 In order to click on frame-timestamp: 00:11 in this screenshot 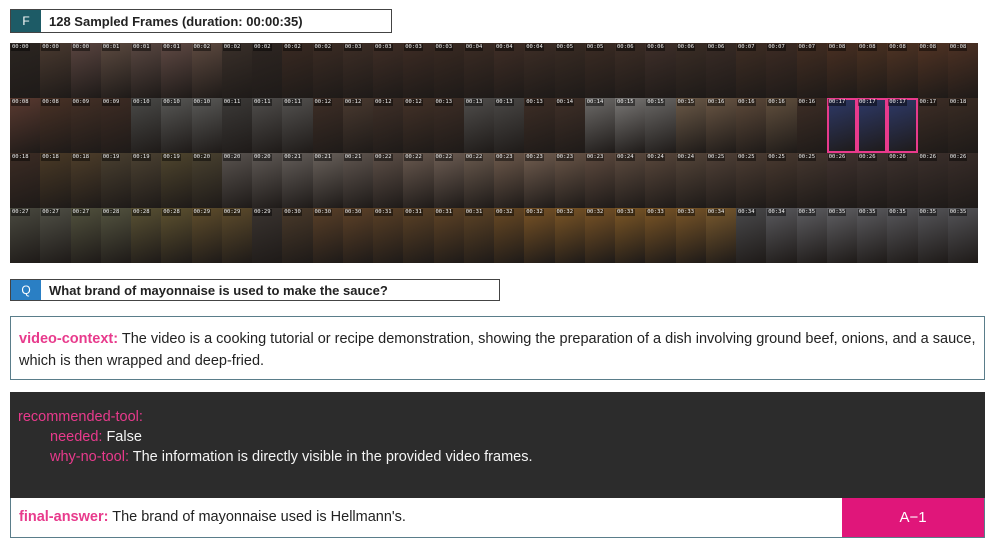, I will do `click(262, 102)`.